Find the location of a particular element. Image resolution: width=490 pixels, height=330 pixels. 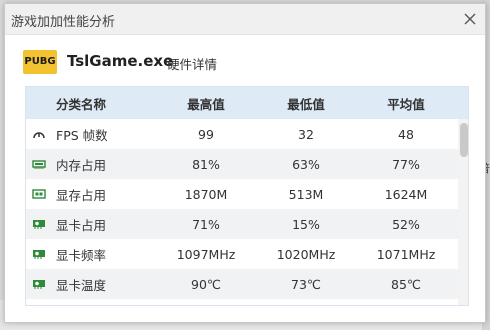

row-max: 71% is located at coordinates (206, 224).